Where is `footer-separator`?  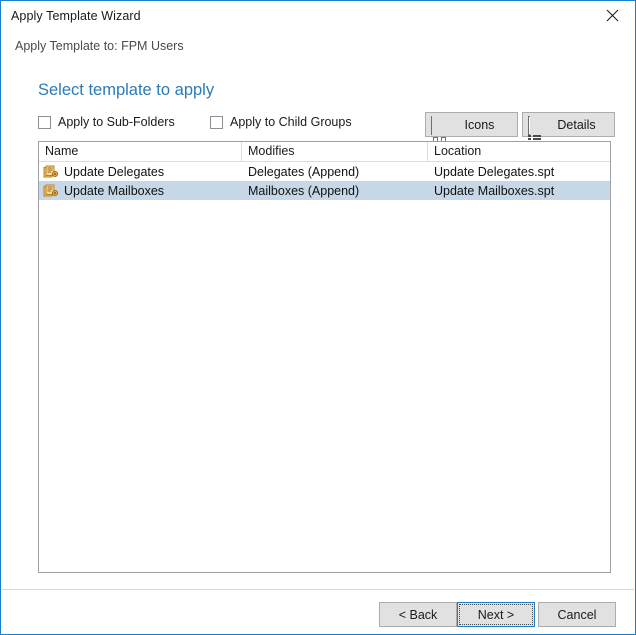
footer-separator is located at coordinates (318, 589).